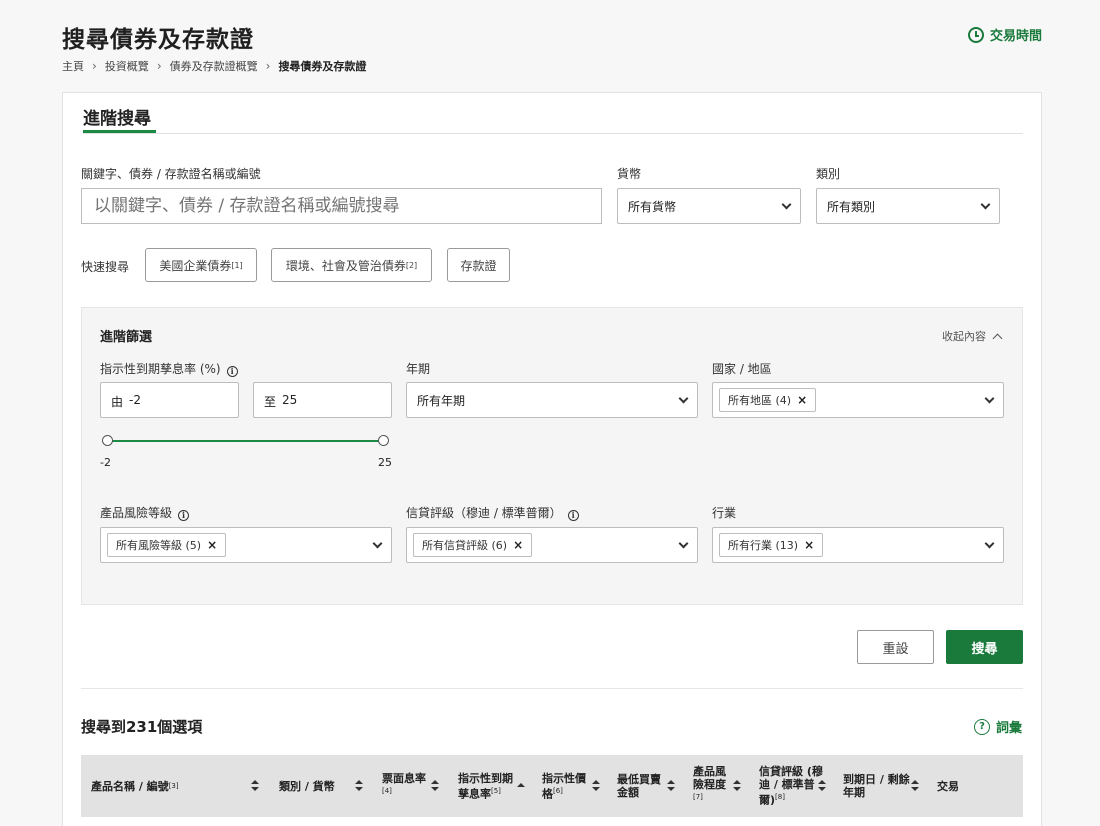 This screenshot has height=826, width=1100. Describe the element at coordinates (851, 206) in the screenshot. I see `category-value: 所有類別` at that location.